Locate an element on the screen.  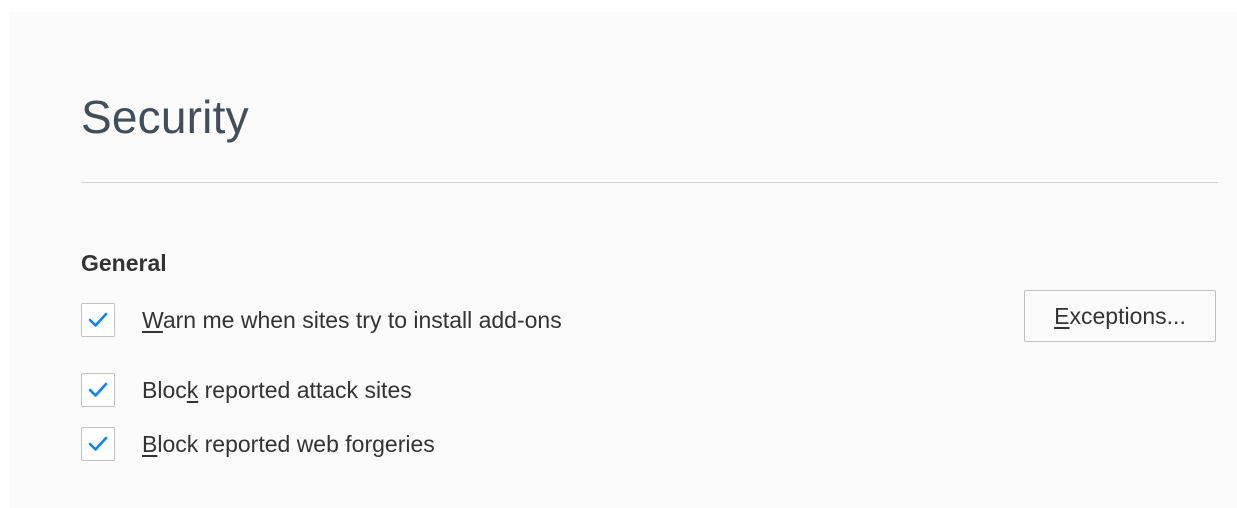
block-attack-sites-checkbox is located at coordinates (98, 390).